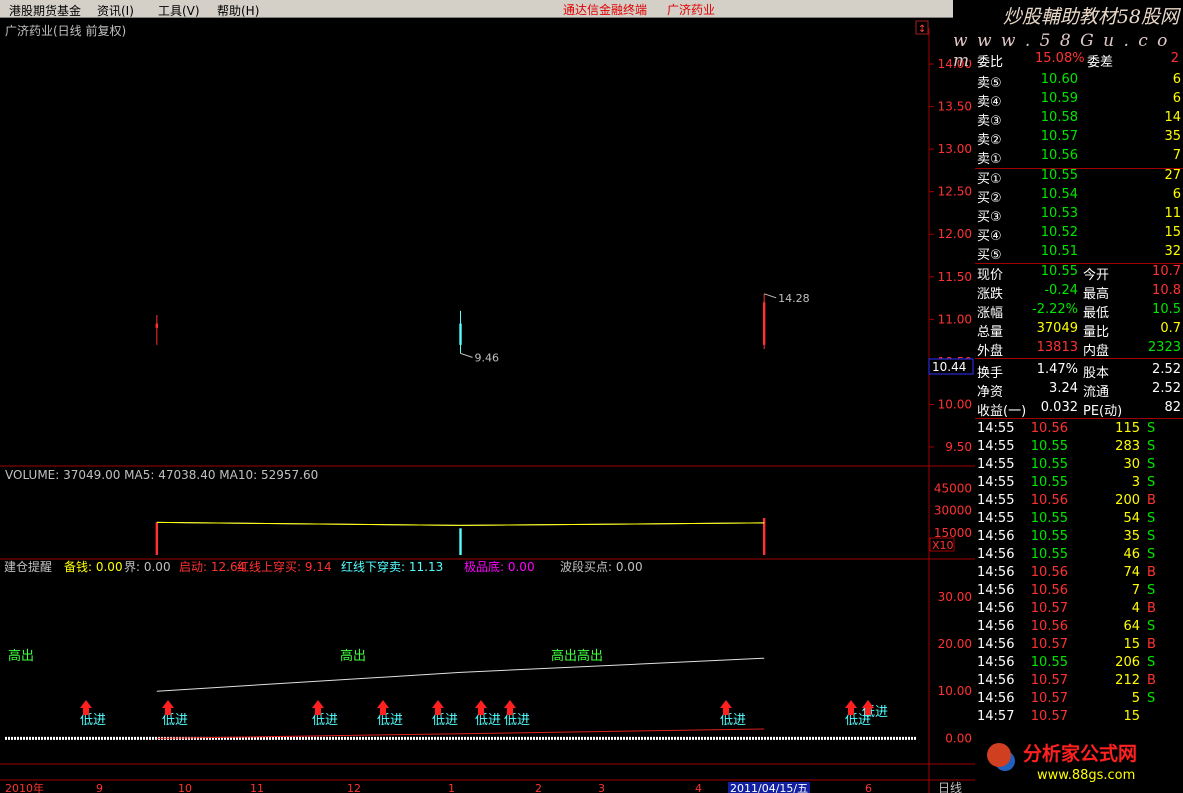  Describe the element at coordinates (1103, 411) in the screenshot. I see `stat-label-2: PE(动)` at that location.